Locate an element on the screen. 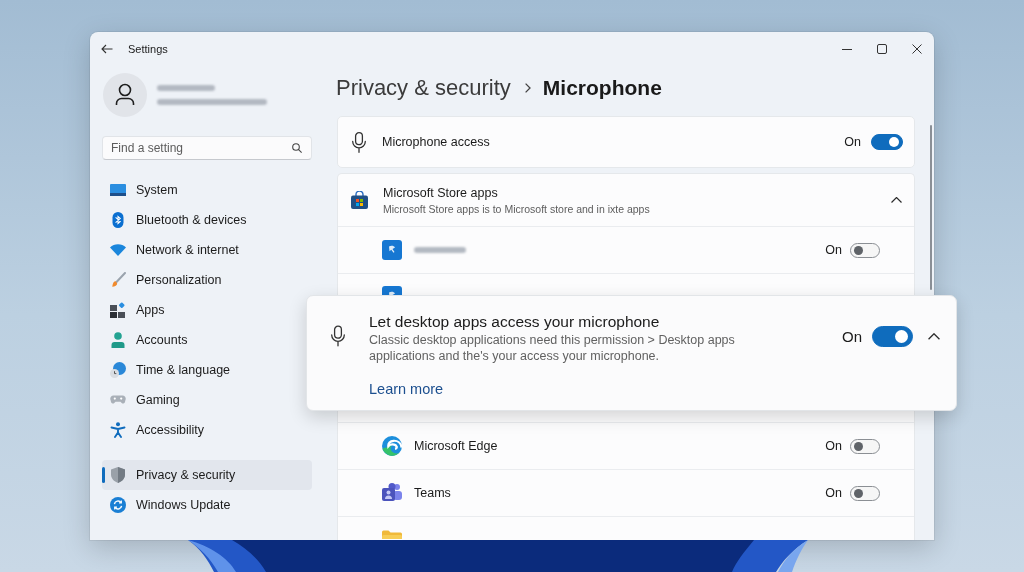 This screenshot has height=572, width=1024. shopping-bag-icon is located at coordinates (359, 200).